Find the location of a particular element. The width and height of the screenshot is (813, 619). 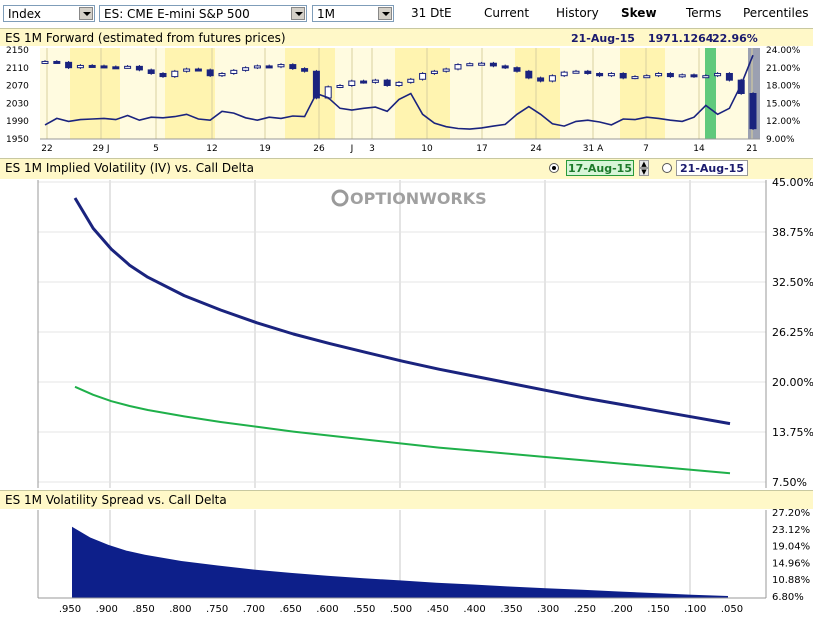

forward-x-tick: 31 A is located at coordinates (593, 149).